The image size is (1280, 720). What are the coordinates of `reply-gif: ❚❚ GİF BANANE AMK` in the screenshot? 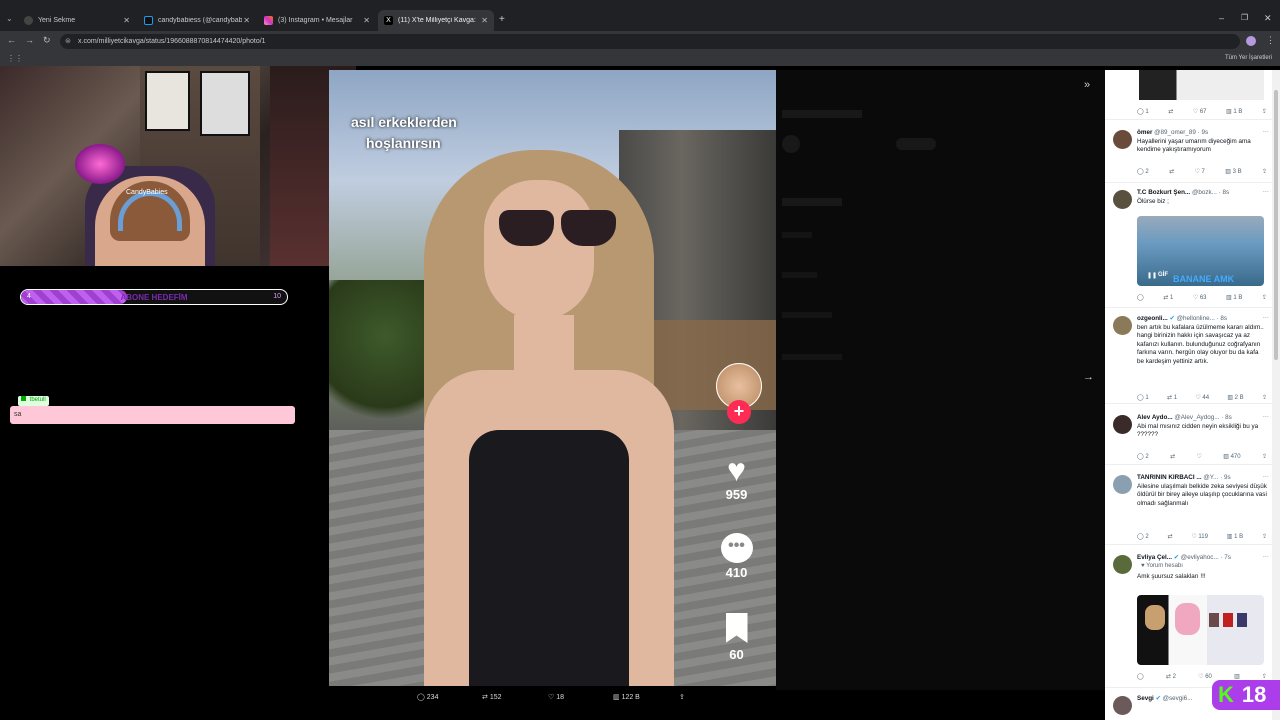 It's located at (1200, 251).